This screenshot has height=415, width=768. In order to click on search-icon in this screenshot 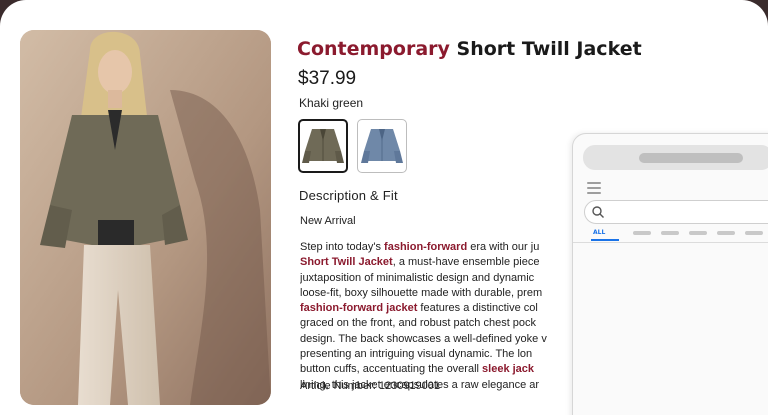, I will do `click(598, 212)`.